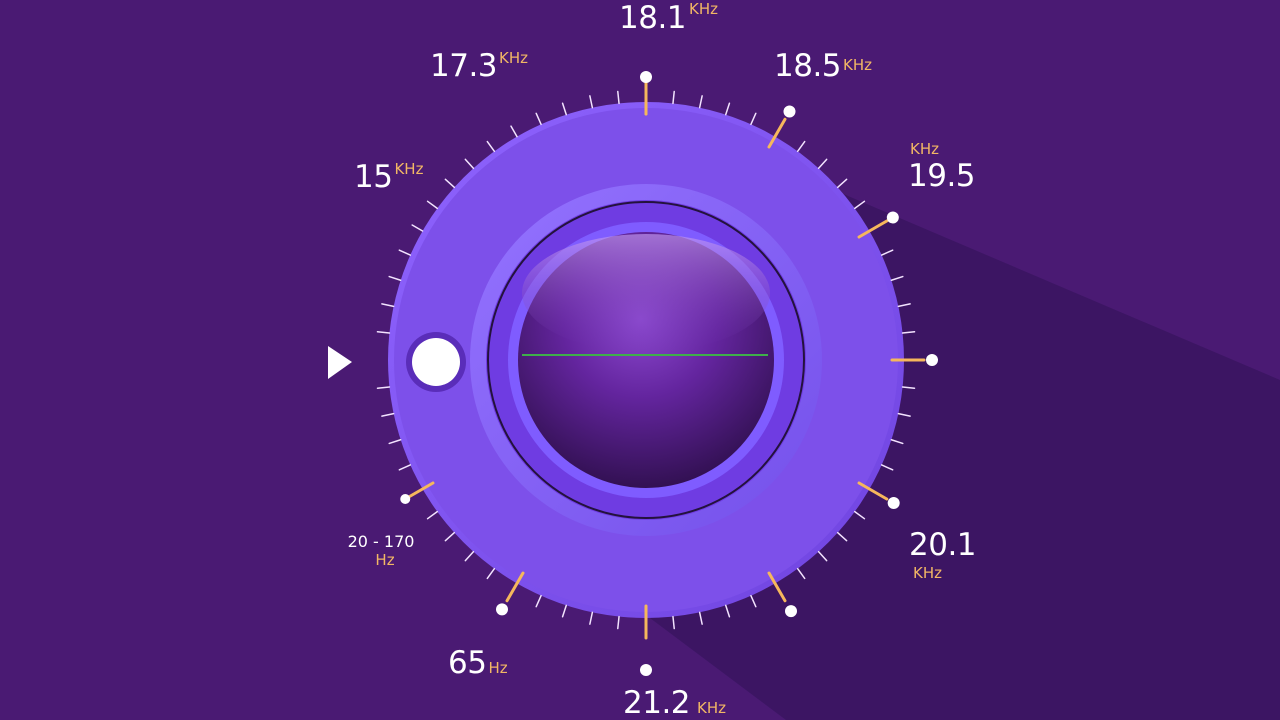  Describe the element at coordinates (340, 362) in the screenshot. I see `triangle-right-icon` at that location.